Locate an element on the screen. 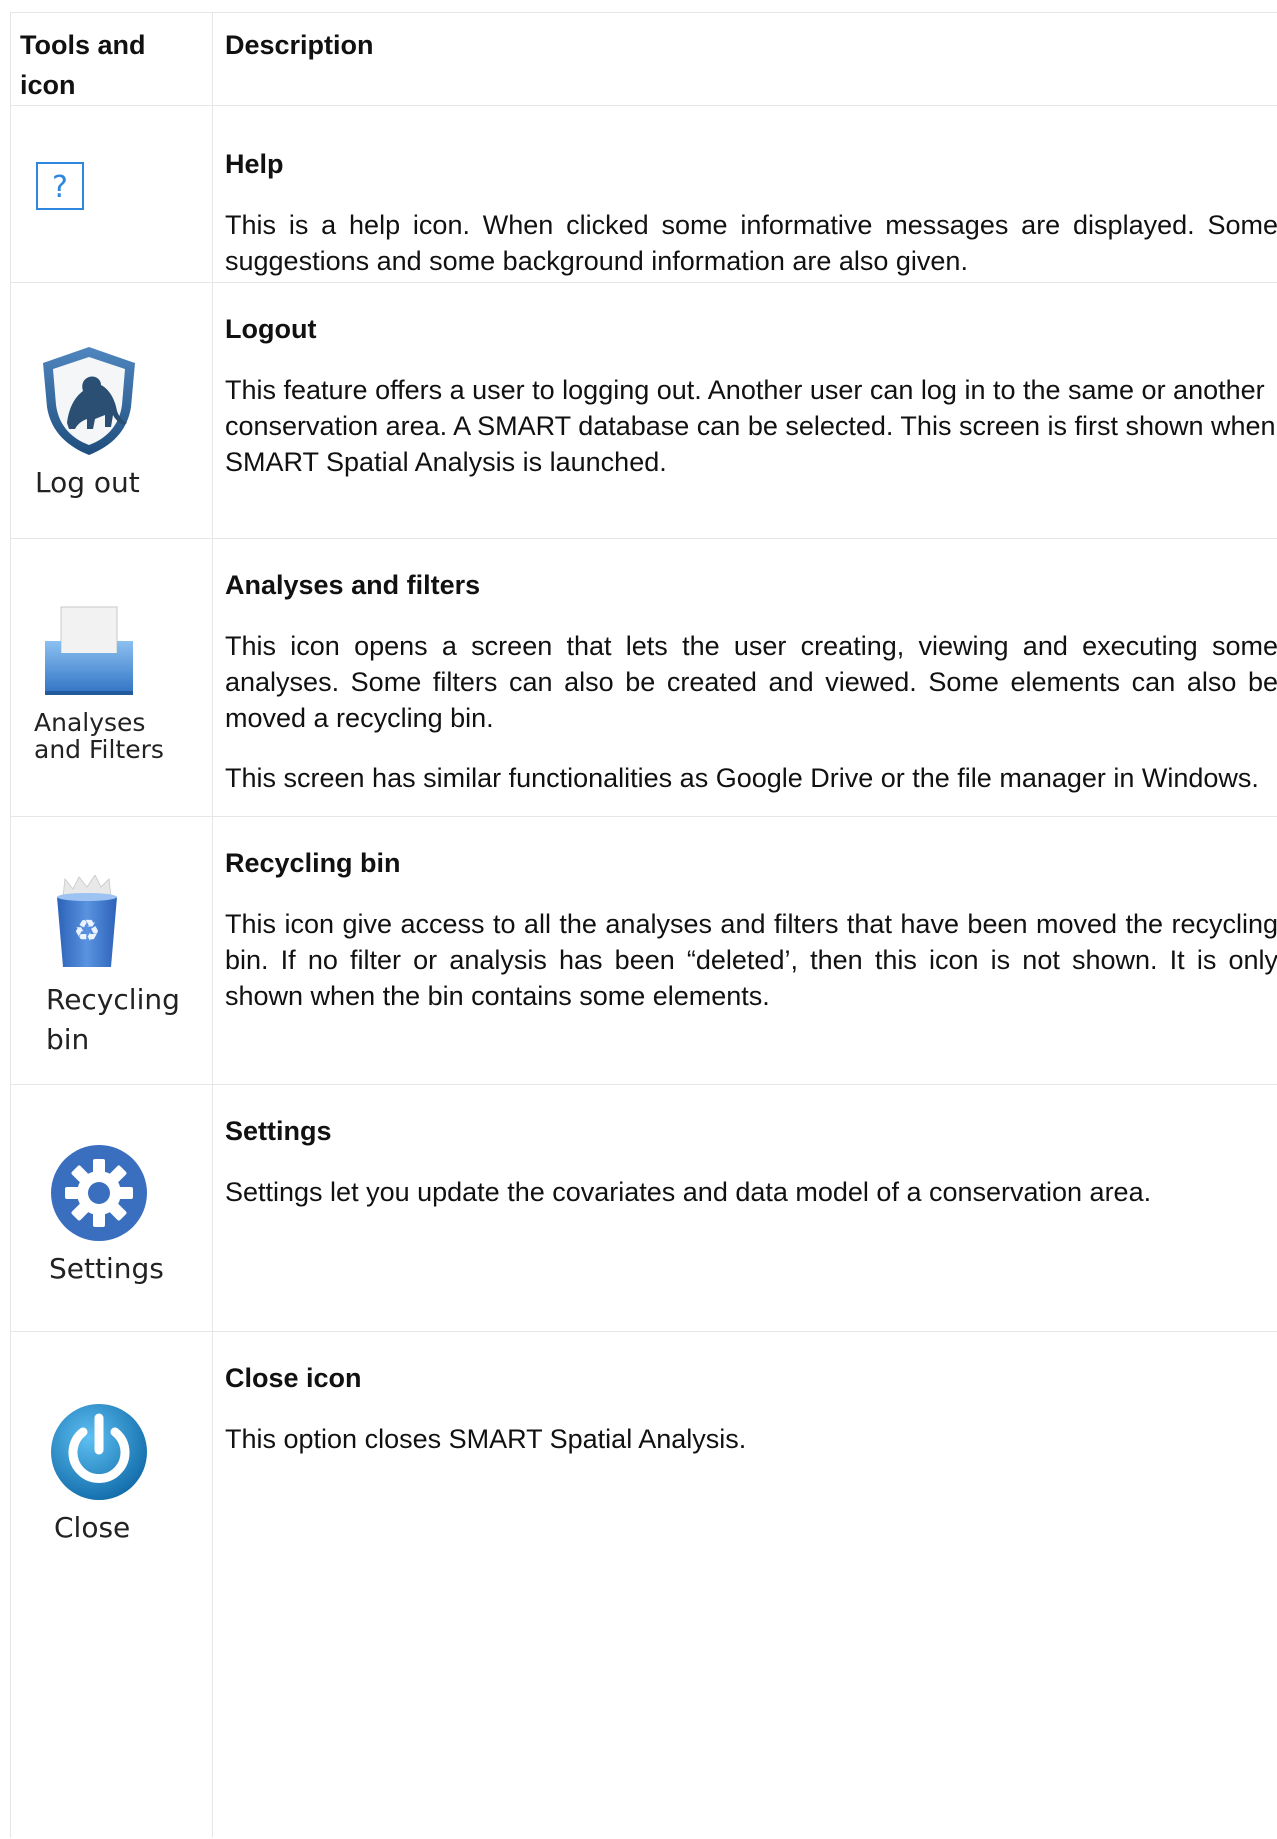 The height and width of the screenshot is (1839, 1277). recycling-icon-cell: ♻ Recycling bin is located at coordinates (111, 950).